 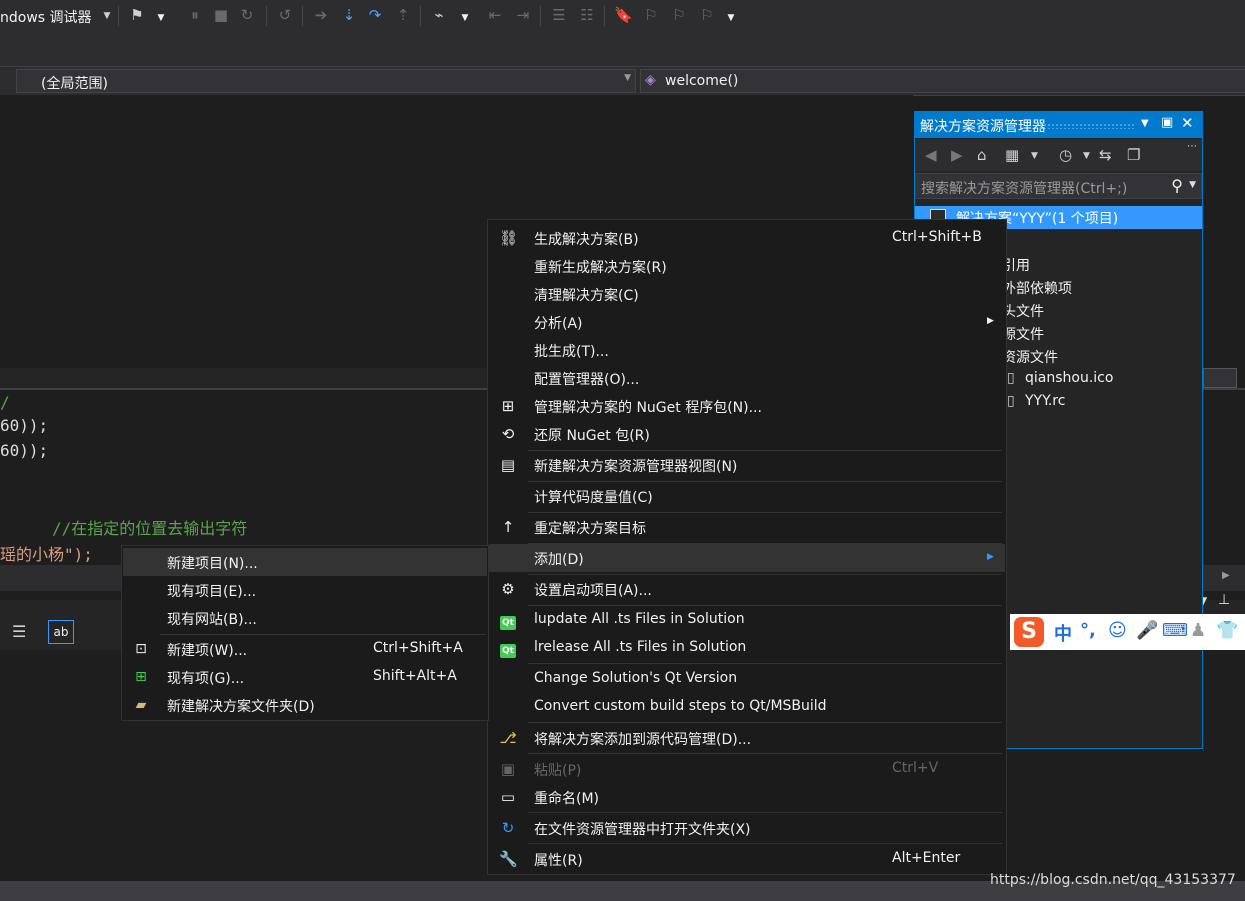 What do you see at coordinates (508, 738) in the screenshot?
I see `source-control-icon: ⎇` at bounding box center [508, 738].